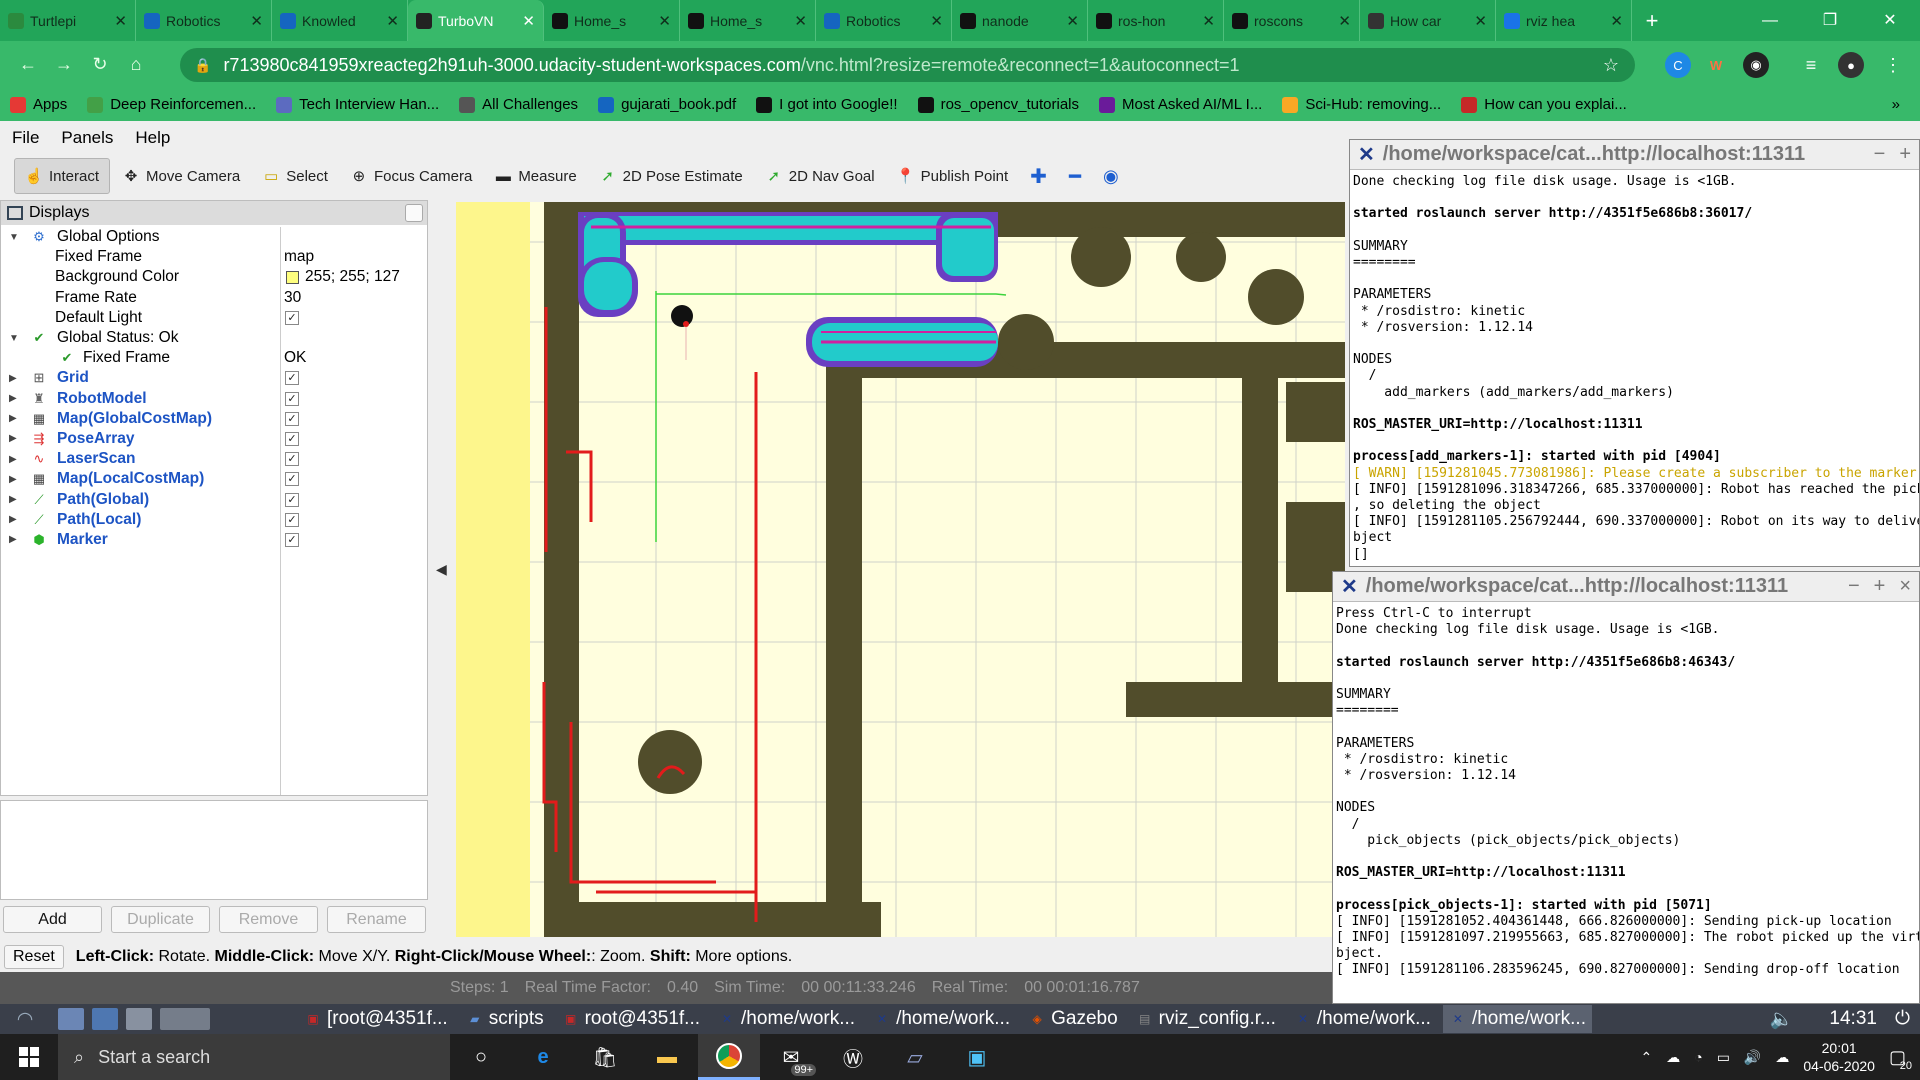 The height and width of the screenshot is (1080, 1920). I want to click on remove-tool-minus-icon: ━, so click(1075, 176).